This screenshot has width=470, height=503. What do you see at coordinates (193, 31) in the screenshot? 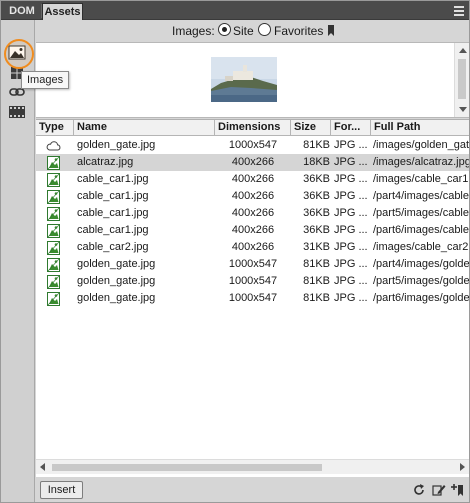
I see `images-label: Images:` at bounding box center [193, 31].